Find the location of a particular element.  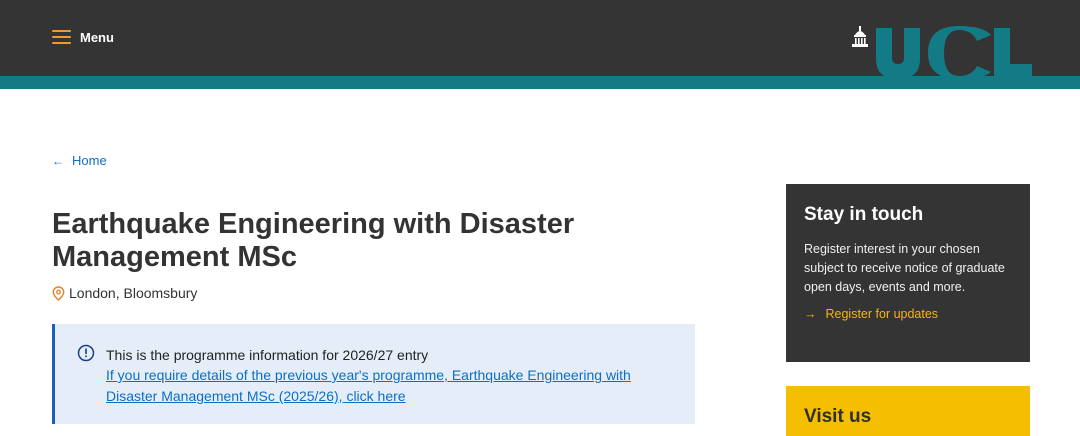

map-pin-icon is located at coordinates (58, 293).